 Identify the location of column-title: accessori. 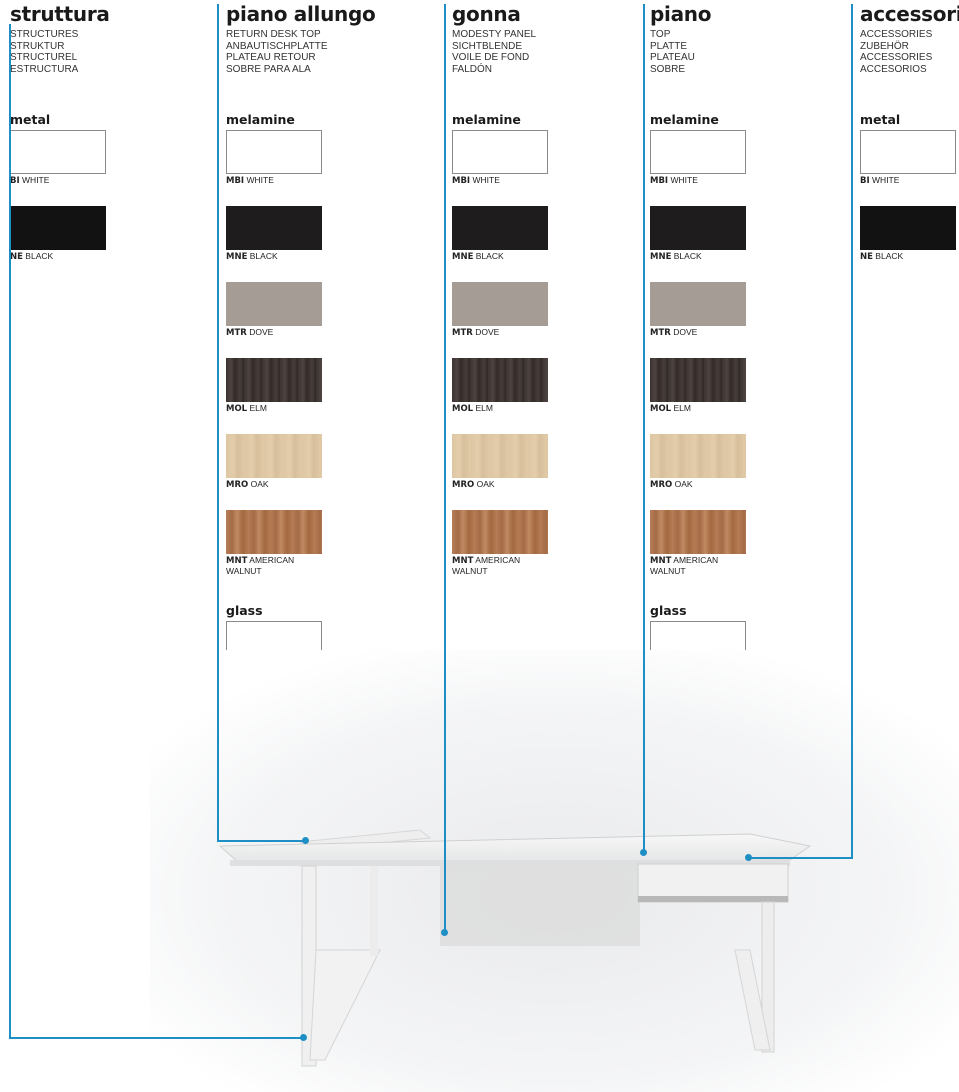
(909, 14).